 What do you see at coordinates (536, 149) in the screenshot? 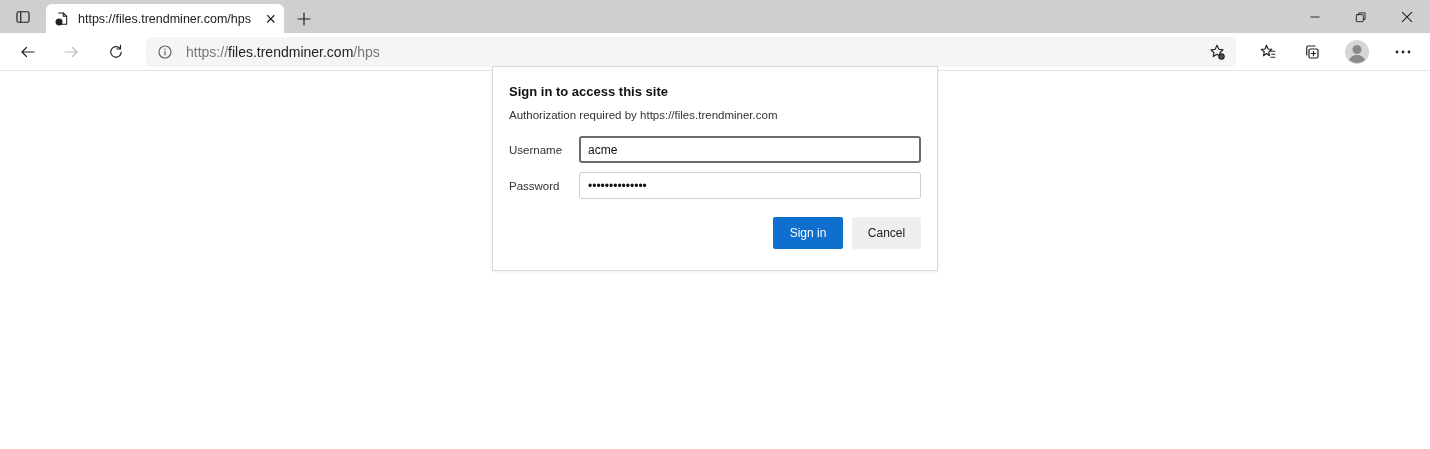
I see `field-label: Username` at bounding box center [536, 149].